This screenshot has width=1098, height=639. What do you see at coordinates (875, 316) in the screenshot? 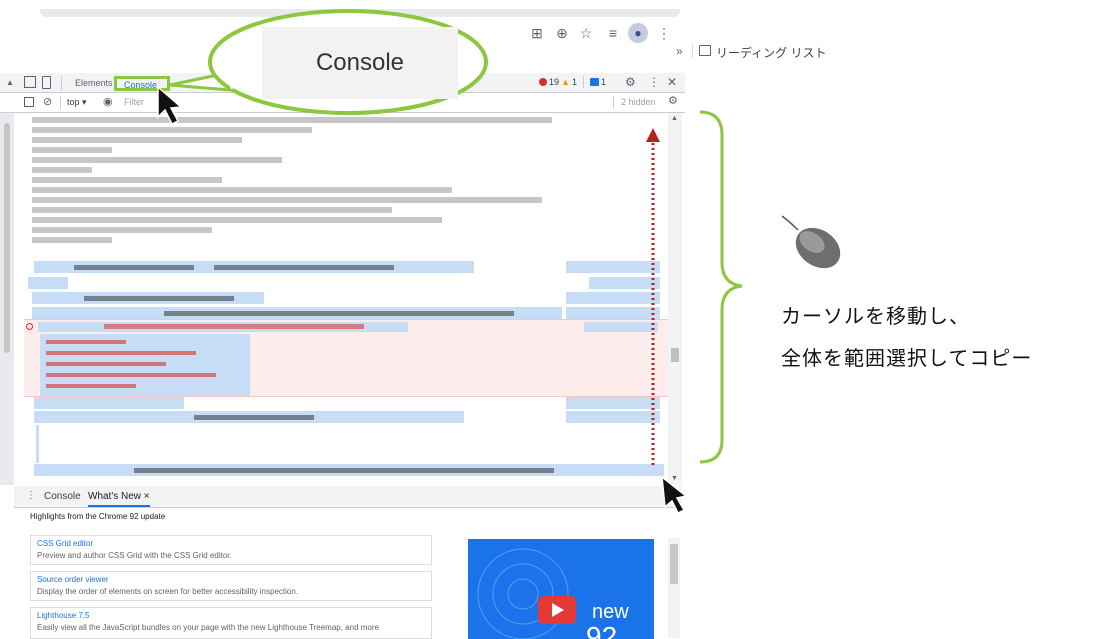
I see `annotation-line-1: カーソルを移動し、` at bounding box center [875, 316].